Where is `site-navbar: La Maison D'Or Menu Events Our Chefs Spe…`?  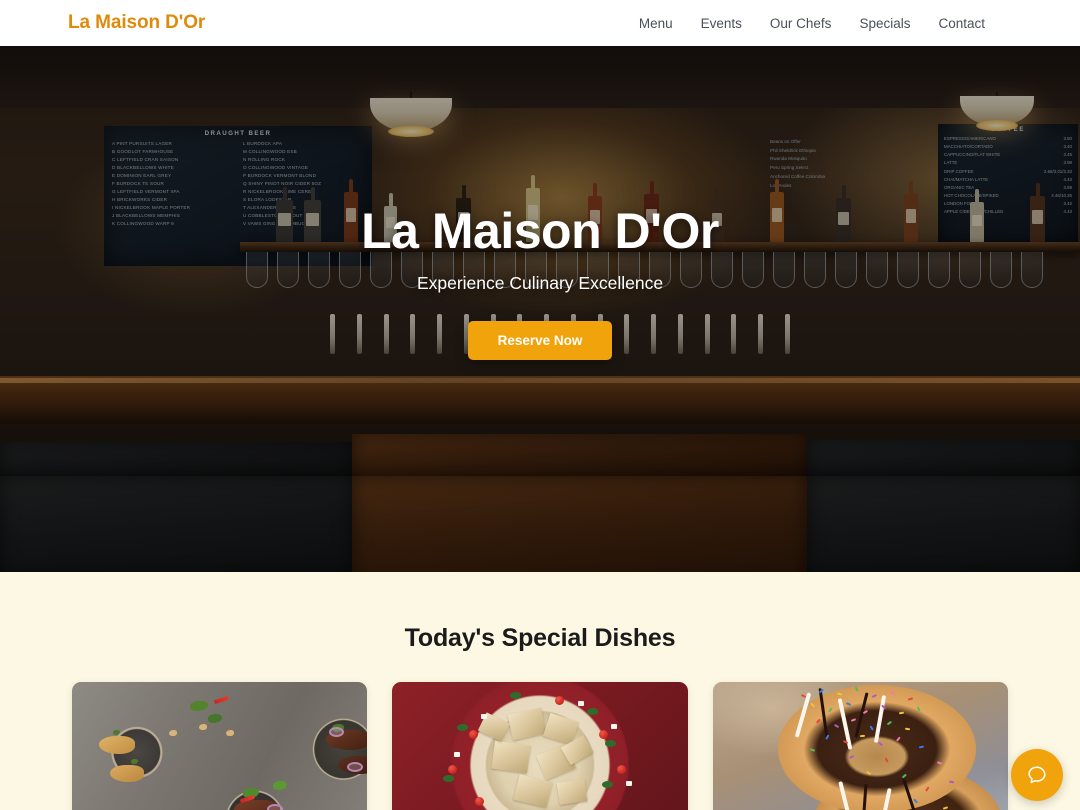 site-navbar: La Maison D'Or Menu Events Our Chefs Spe… is located at coordinates (540, 23).